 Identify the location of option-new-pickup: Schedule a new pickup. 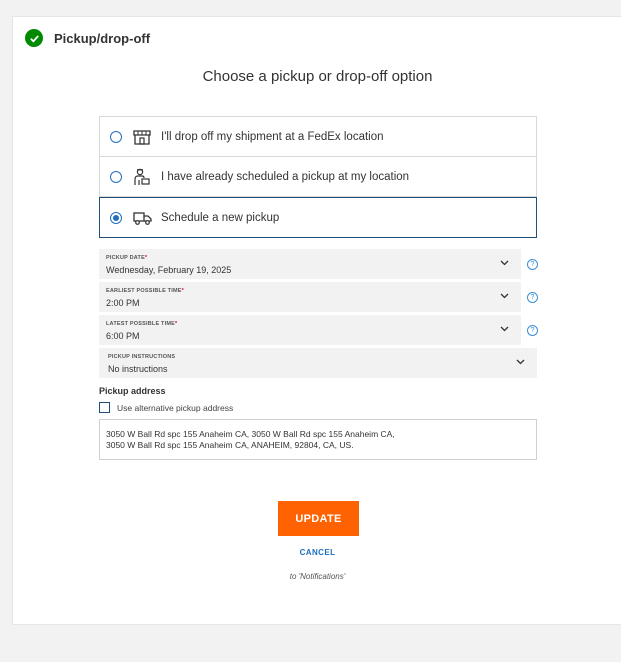
(318, 217).